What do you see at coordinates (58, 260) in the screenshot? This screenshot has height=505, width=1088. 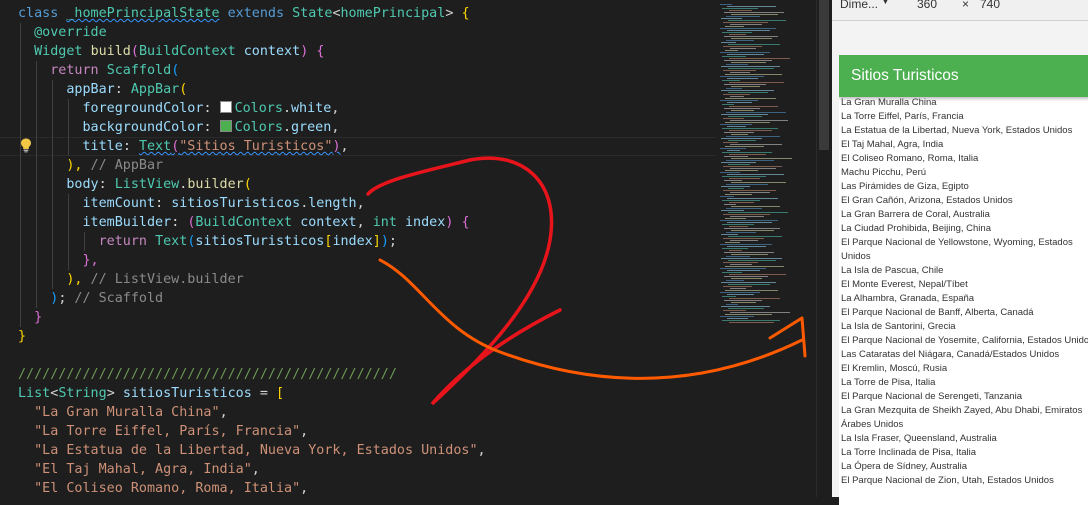 I see `code-line: },` at bounding box center [58, 260].